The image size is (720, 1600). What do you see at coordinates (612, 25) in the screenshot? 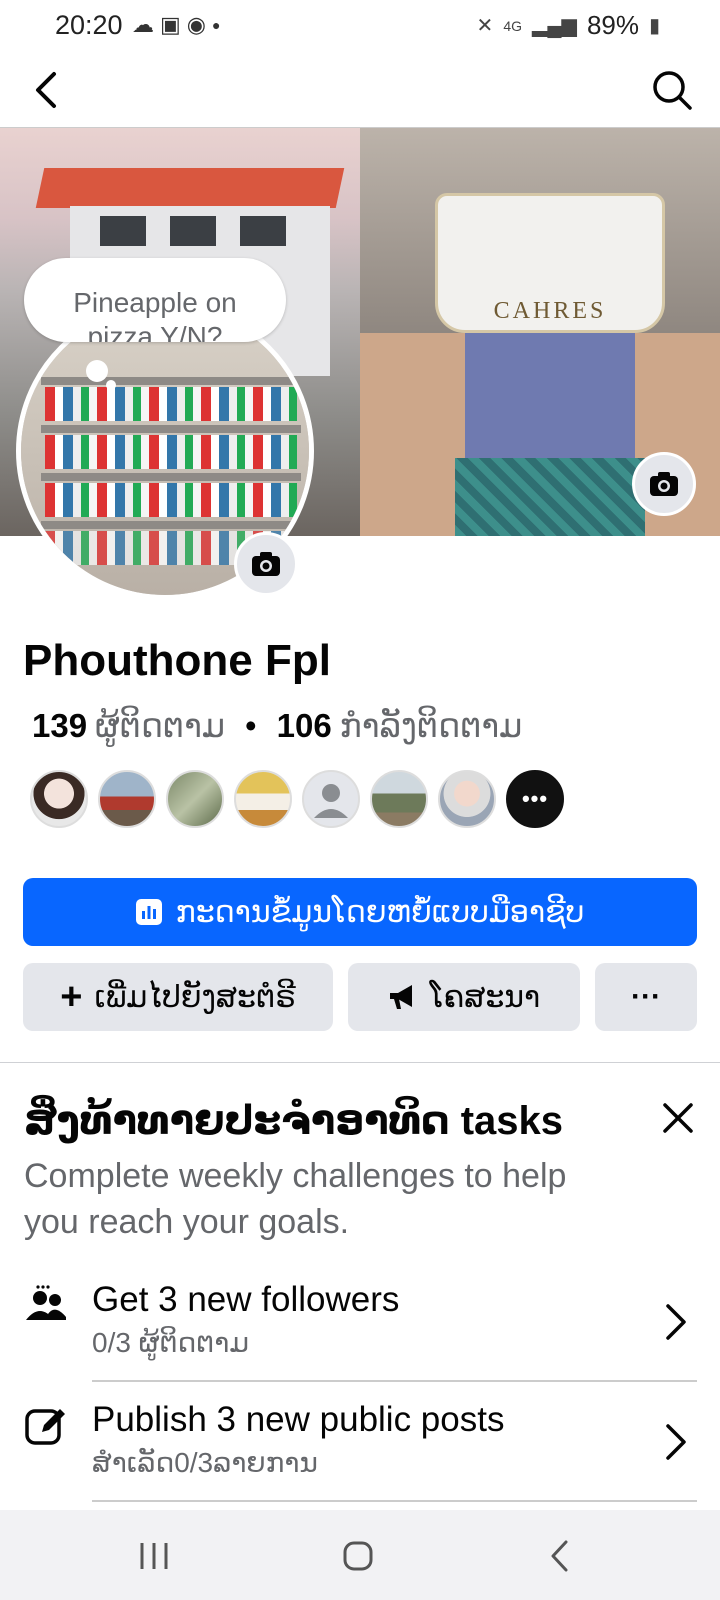
I see `battery-level: 89%` at bounding box center [612, 25].